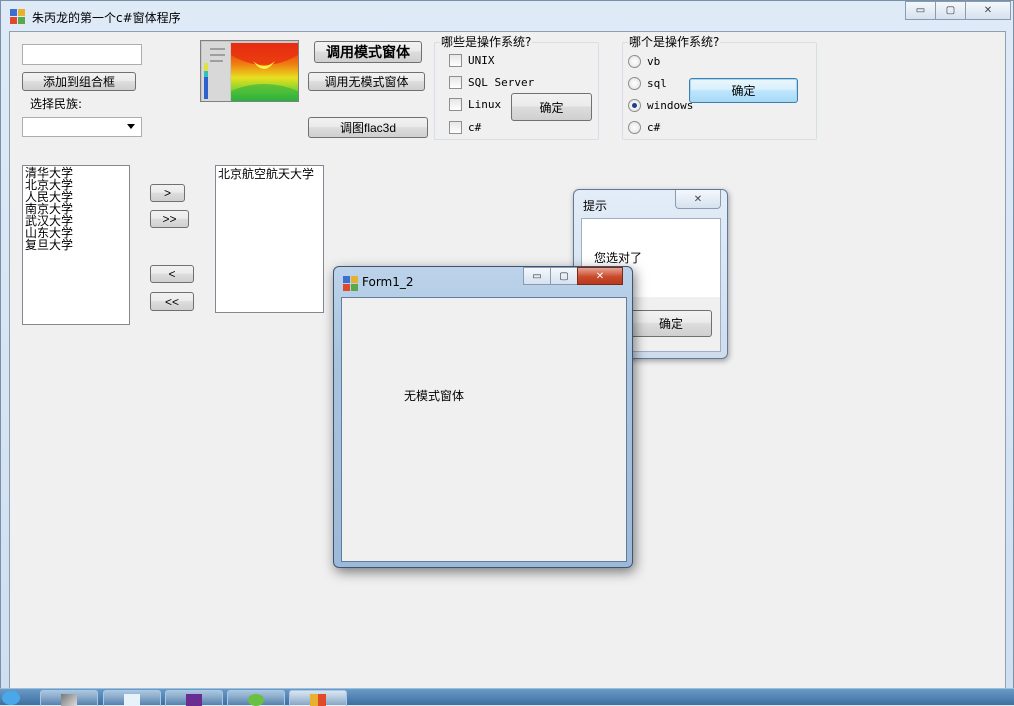 The image size is (1014, 706). I want to click on heatmap-image, so click(249, 71).